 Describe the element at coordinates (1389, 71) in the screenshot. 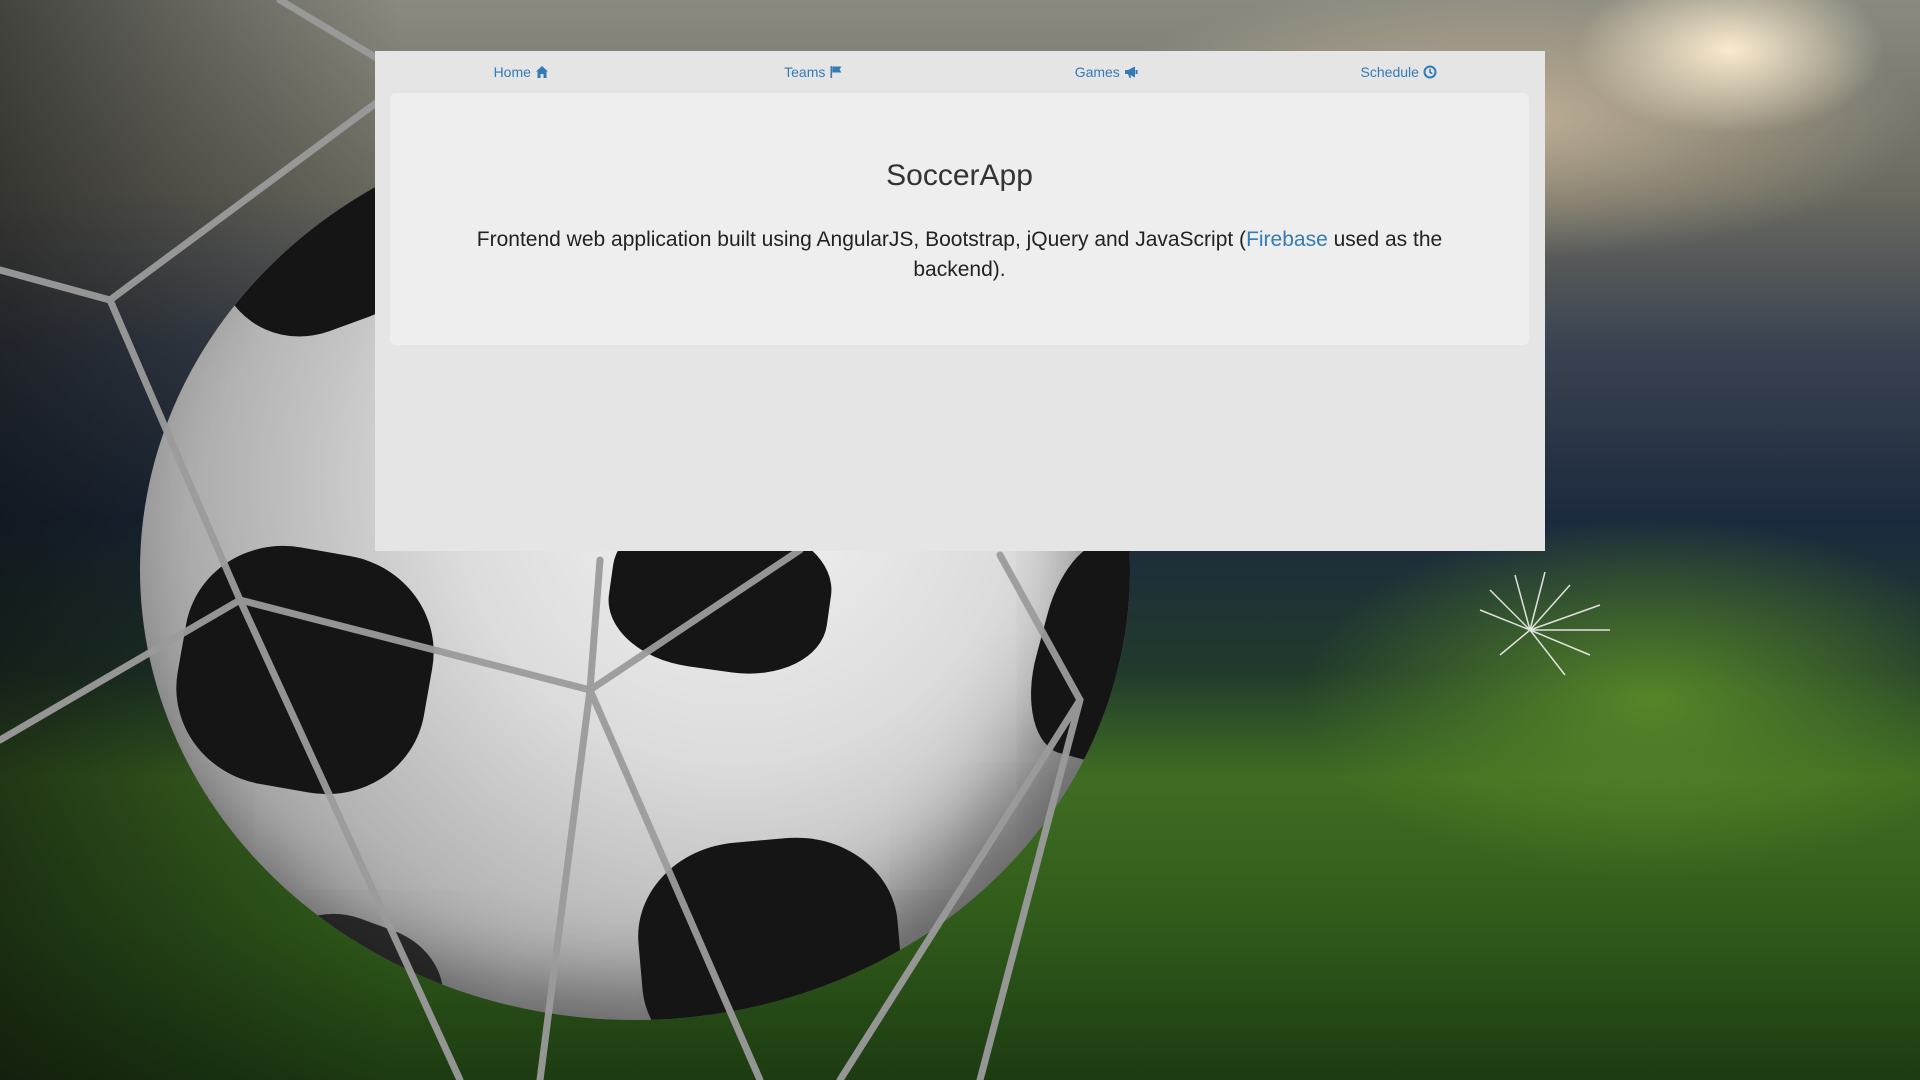

I see `nav-schedule-label: Schedule` at that location.